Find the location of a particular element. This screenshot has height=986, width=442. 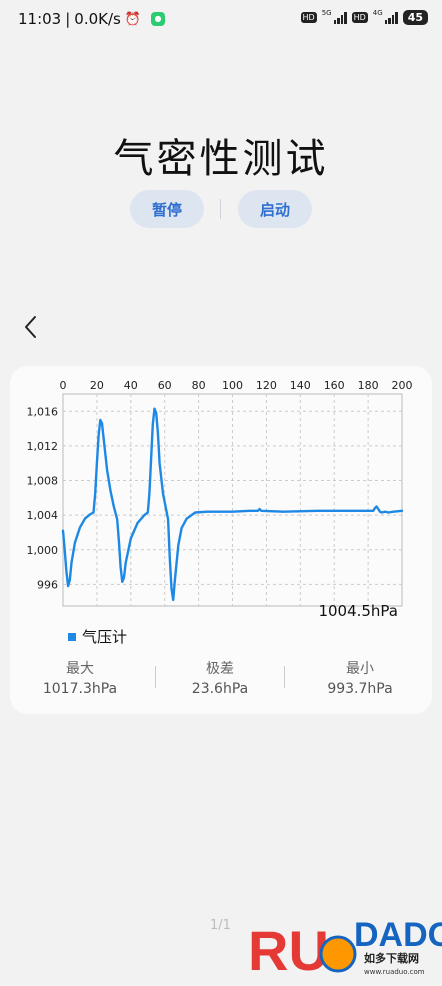

status-bar: 11:03 | 0.0K/s ⏰ ● HD 5G HD 4G 45 is located at coordinates (221, 19).